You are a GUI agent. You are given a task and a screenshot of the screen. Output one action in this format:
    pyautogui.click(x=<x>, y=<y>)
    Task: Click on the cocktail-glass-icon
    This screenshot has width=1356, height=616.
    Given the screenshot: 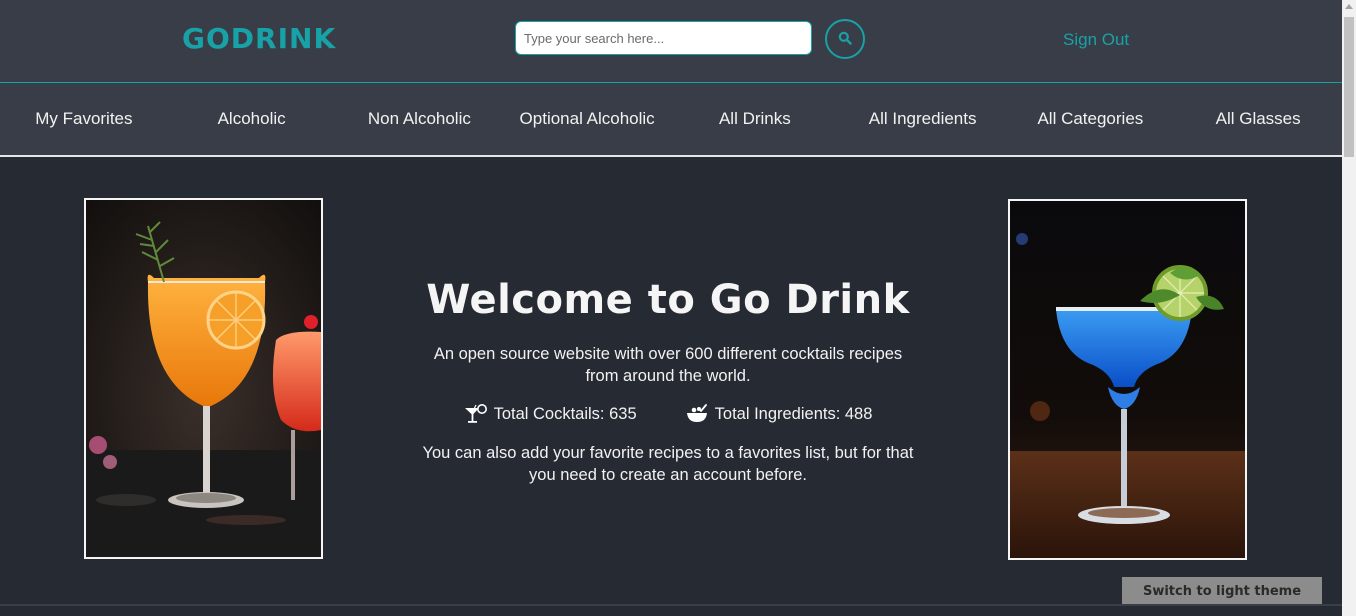 What is the action you would take?
    pyautogui.click(x=476, y=414)
    